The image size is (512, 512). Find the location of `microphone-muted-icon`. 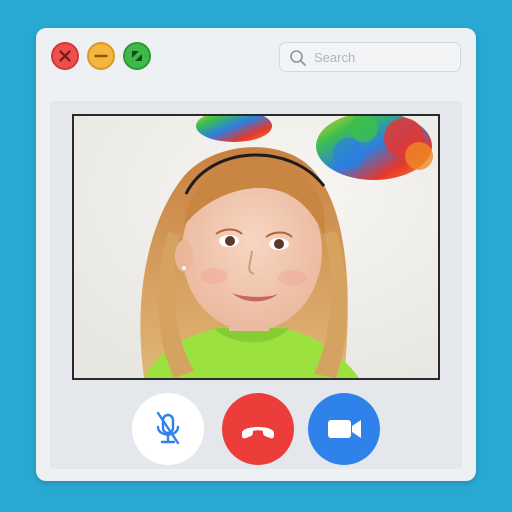

microphone-muted-icon is located at coordinates (168, 428).